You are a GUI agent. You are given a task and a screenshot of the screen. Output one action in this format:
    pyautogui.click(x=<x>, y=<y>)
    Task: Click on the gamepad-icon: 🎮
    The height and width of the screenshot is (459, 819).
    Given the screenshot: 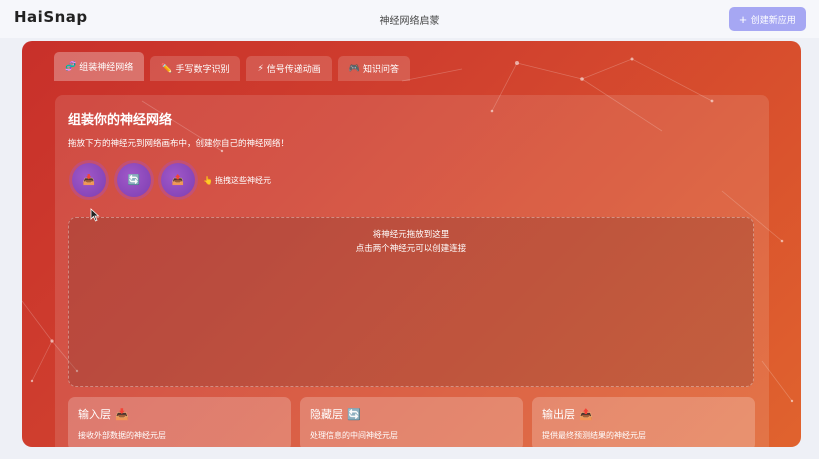 What is the action you would take?
    pyautogui.click(x=354, y=68)
    